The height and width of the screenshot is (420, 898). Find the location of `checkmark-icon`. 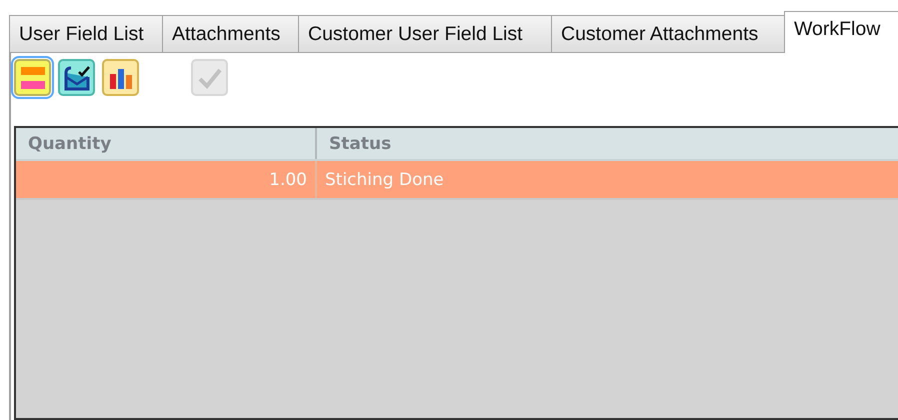

checkmark-icon is located at coordinates (210, 77).